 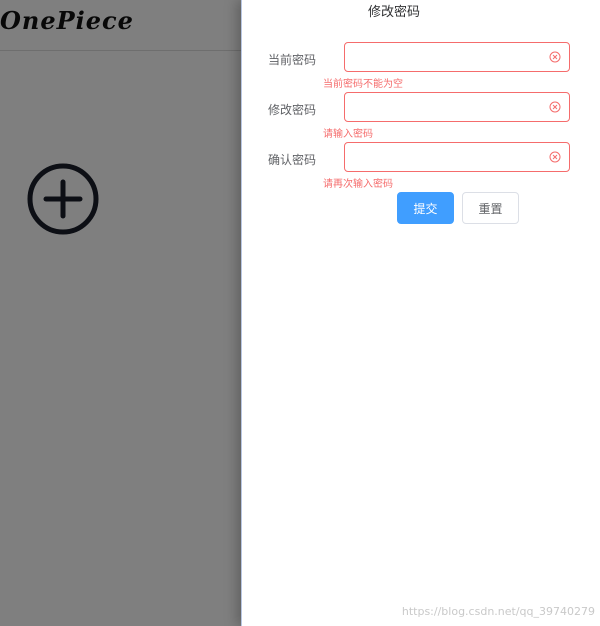 I want to click on form-row-new-password: 修改密码, so click(x=421, y=108).